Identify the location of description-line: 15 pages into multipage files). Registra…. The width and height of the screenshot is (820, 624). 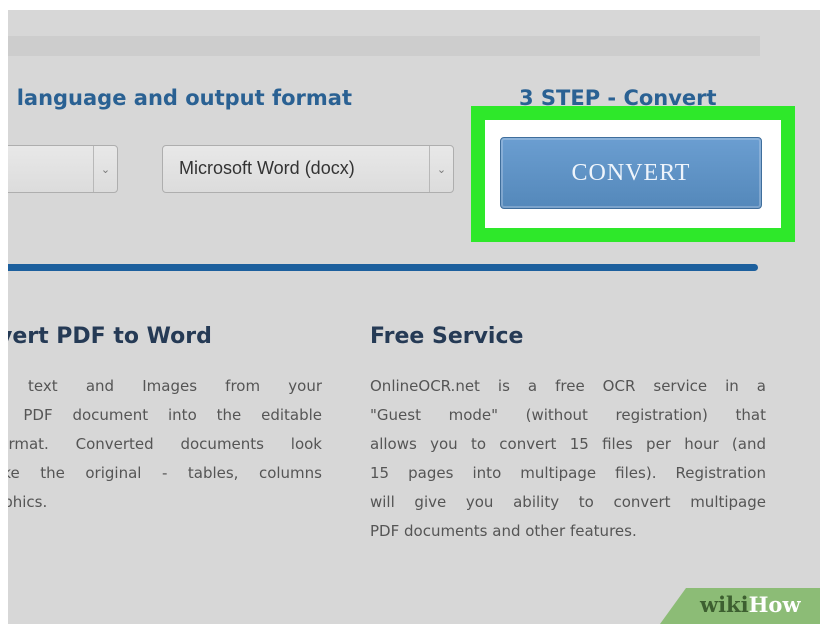
(568, 473).